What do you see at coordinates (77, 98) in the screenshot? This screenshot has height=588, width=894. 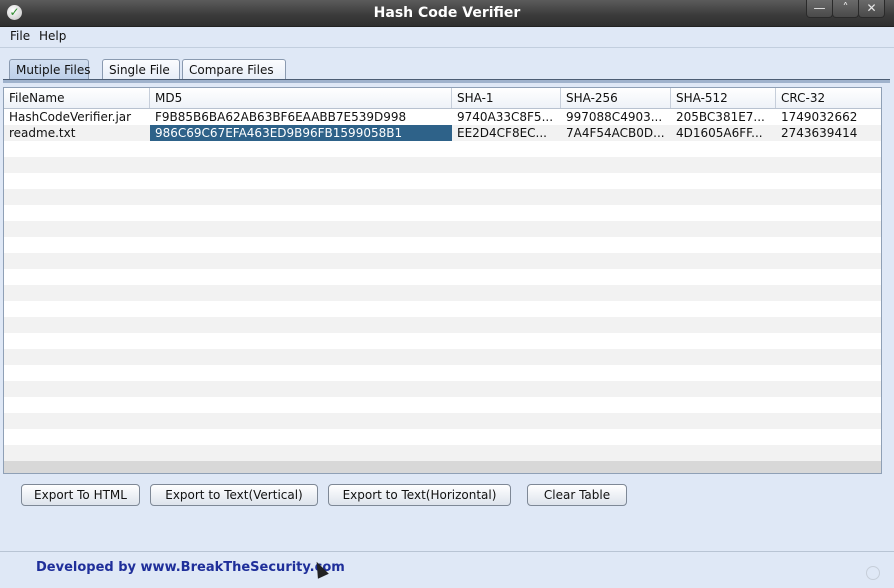 I see `column-header-filename: FileName` at bounding box center [77, 98].